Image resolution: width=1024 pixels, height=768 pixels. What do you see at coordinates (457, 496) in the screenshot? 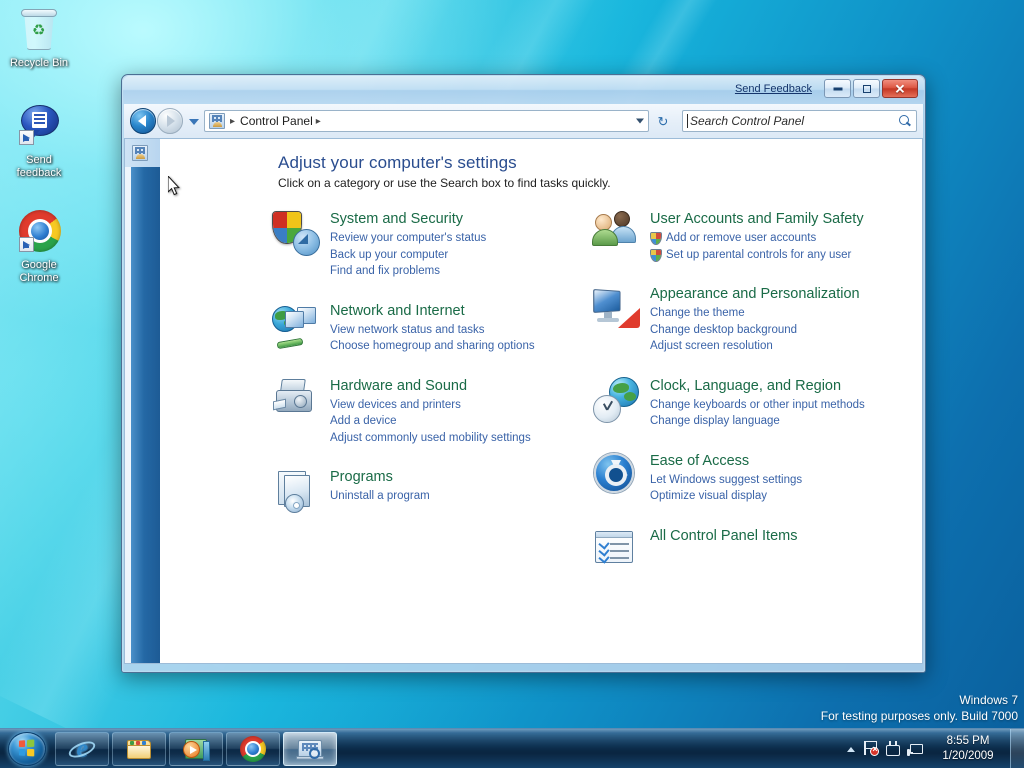
I see `category-link: Uninstall a program` at bounding box center [457, 496].